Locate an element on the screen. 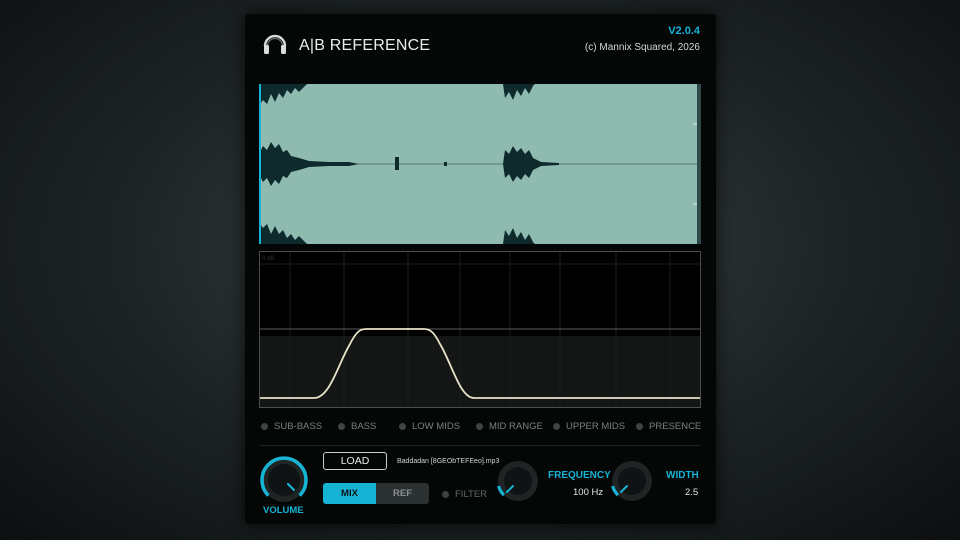 The height and width of the screenshot is (540, 960). volume-knob is located at coordinates (284, 480).